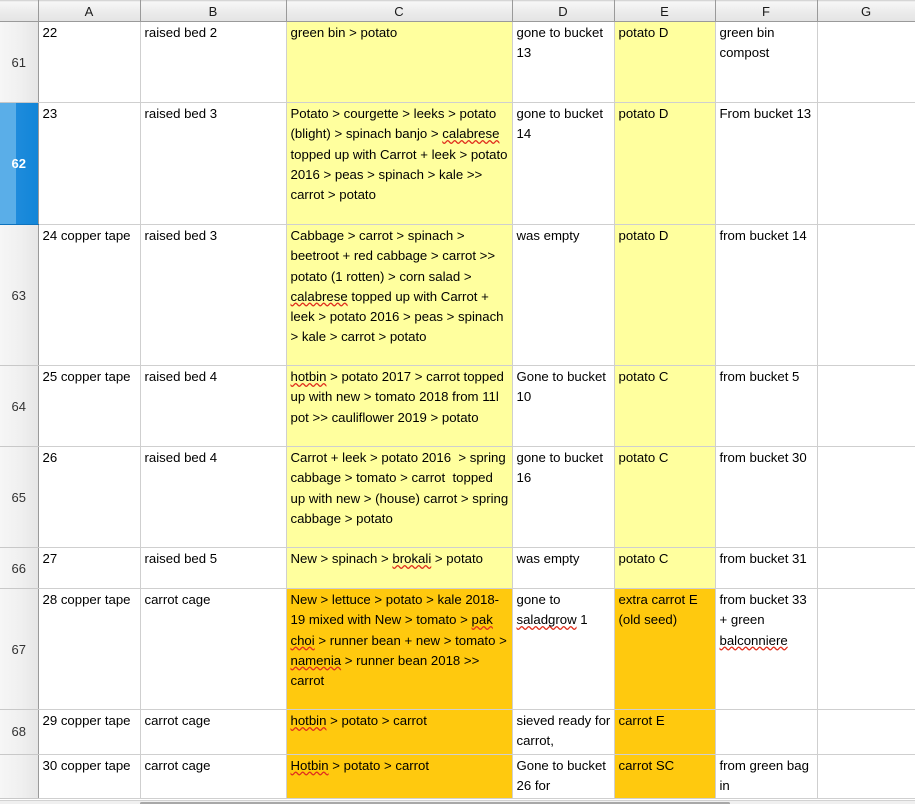  I want to click on cell-F62: From bucket 13, so click(766, 163).